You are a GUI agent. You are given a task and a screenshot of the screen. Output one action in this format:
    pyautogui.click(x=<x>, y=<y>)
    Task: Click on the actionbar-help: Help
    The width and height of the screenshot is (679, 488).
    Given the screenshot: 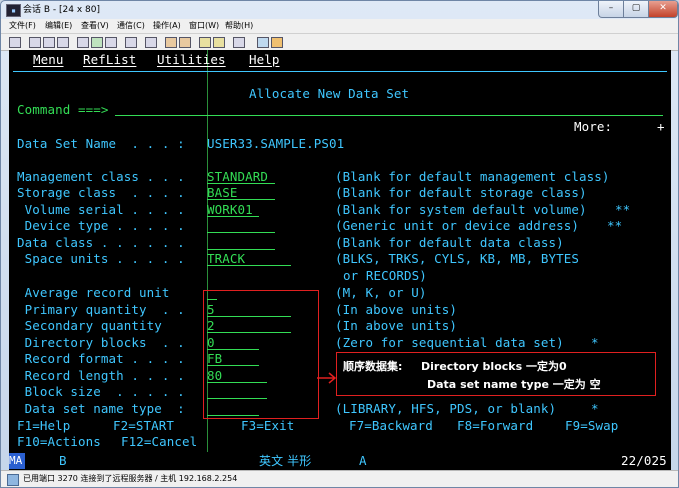 What is the action you would take?
    pyautogui.click(x=264, y=60)
    